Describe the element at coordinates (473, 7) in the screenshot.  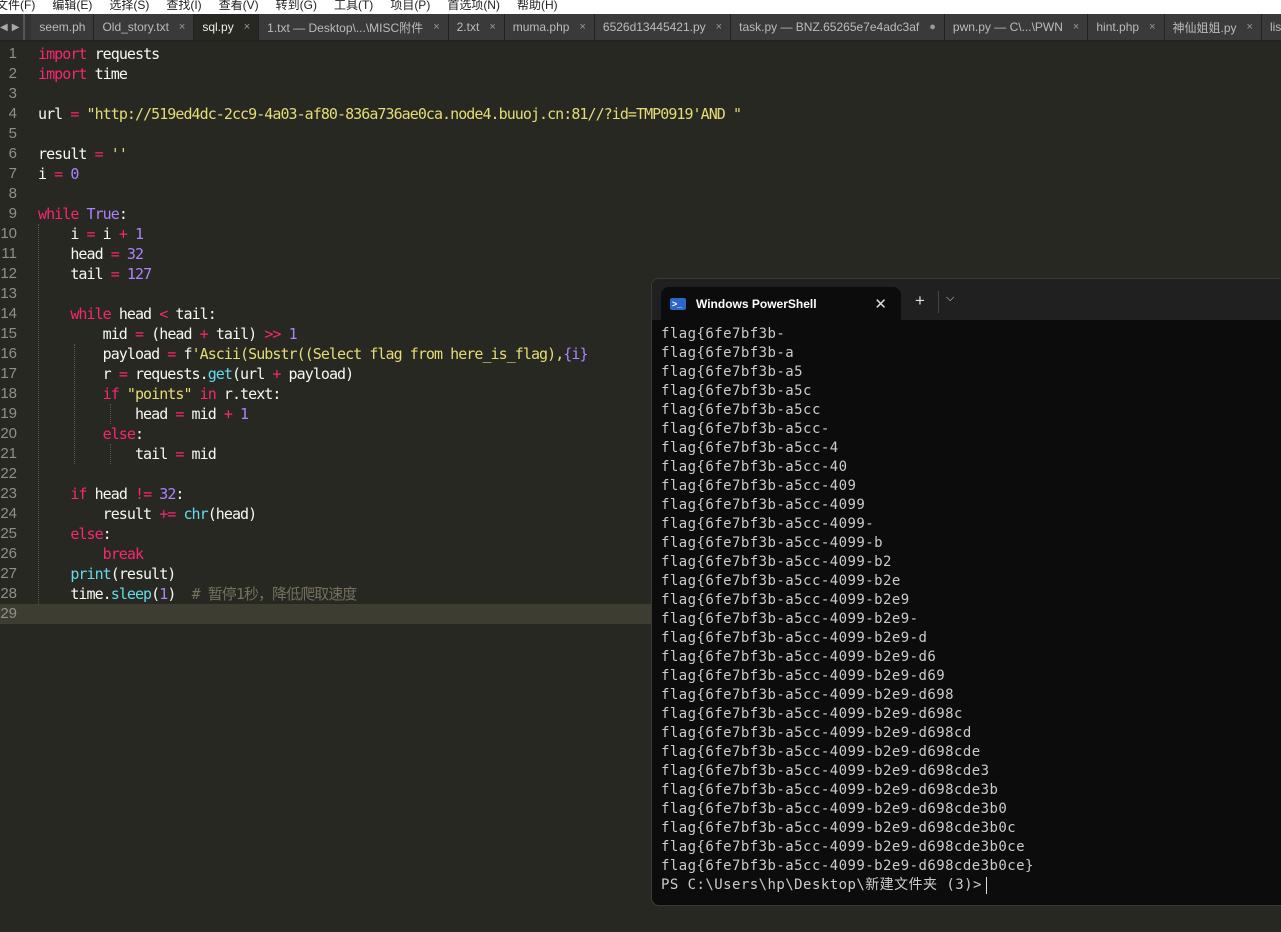
I see `menu-item: 首选项(N)` at that location.